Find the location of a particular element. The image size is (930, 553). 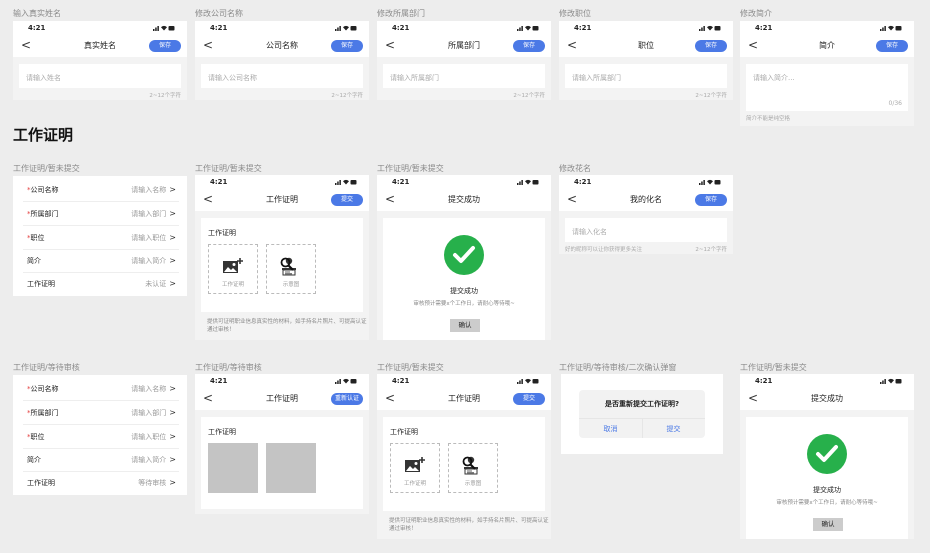

nav-bar: < 职位 保存 is located at coordinates (646, 46).